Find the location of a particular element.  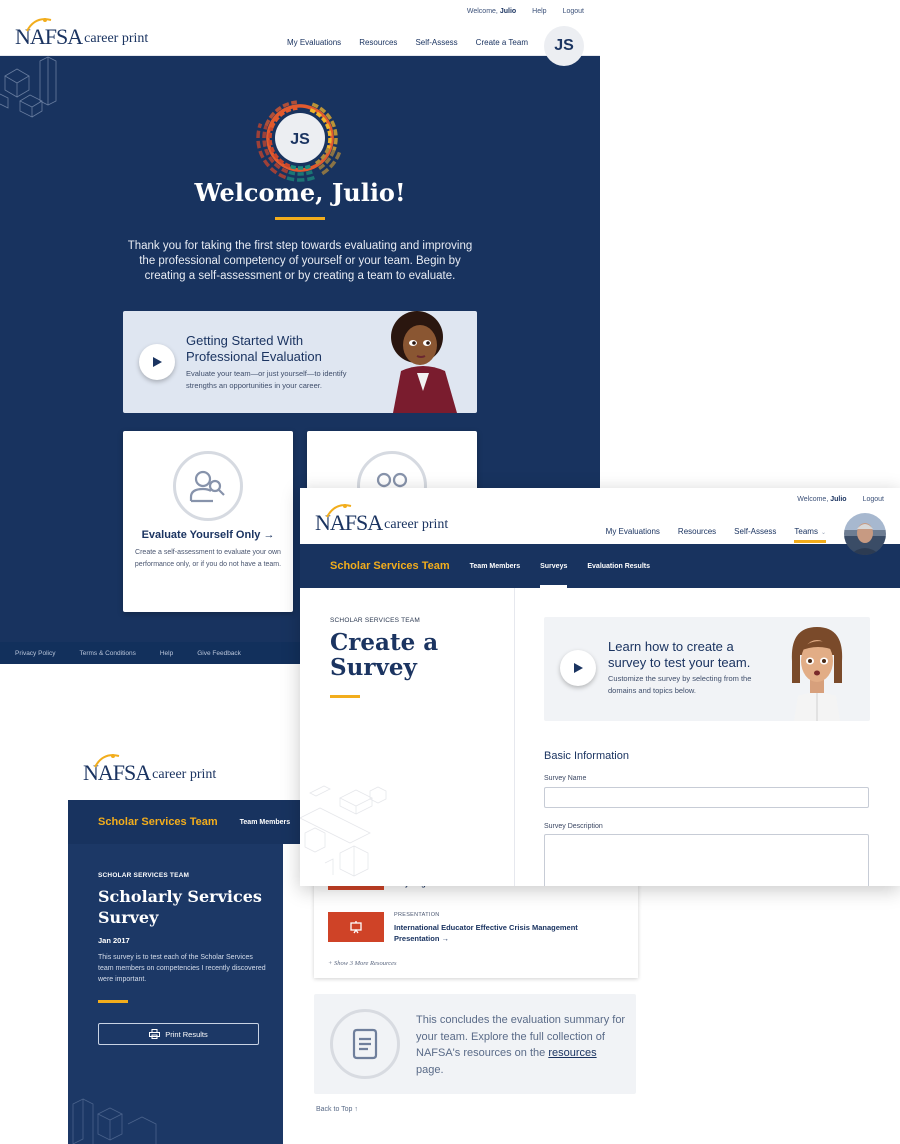

avatar-initials: JS is located at coordinates (300, 139).